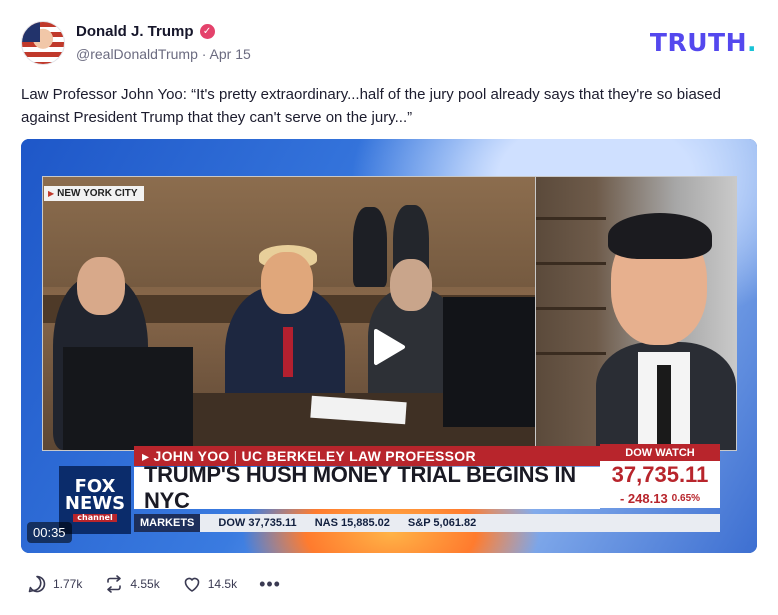  What do you see at coordinates (352, 523) in the screenshot?
I see `ticker-item: NAS 15,885.02` at bounding box center [352, 523].